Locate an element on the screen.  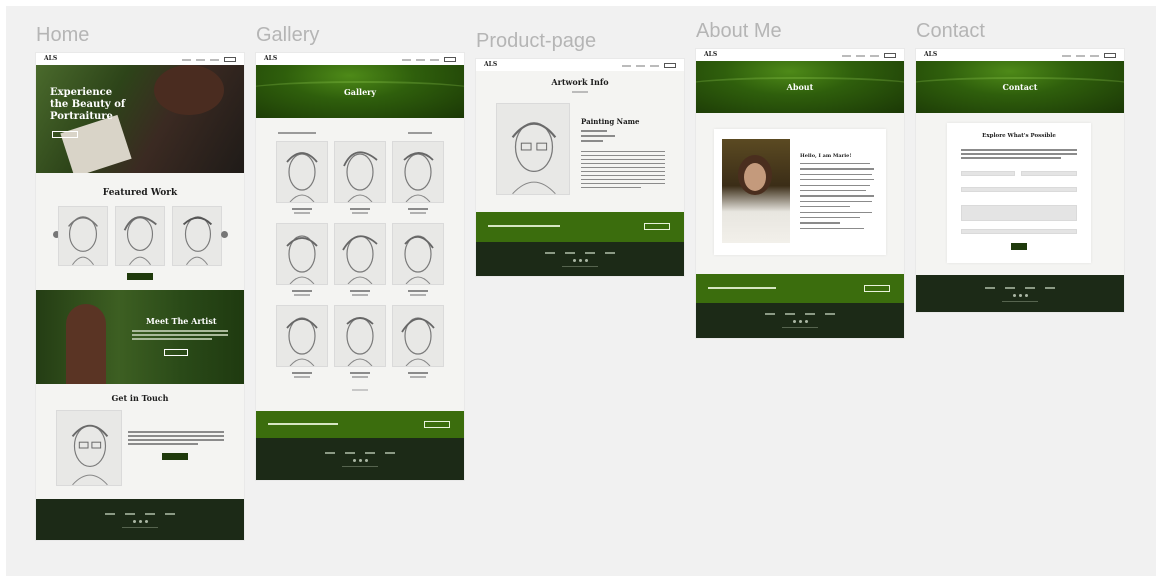
about-card: Hello, I am Marie! is located at coordinates (800, 192).